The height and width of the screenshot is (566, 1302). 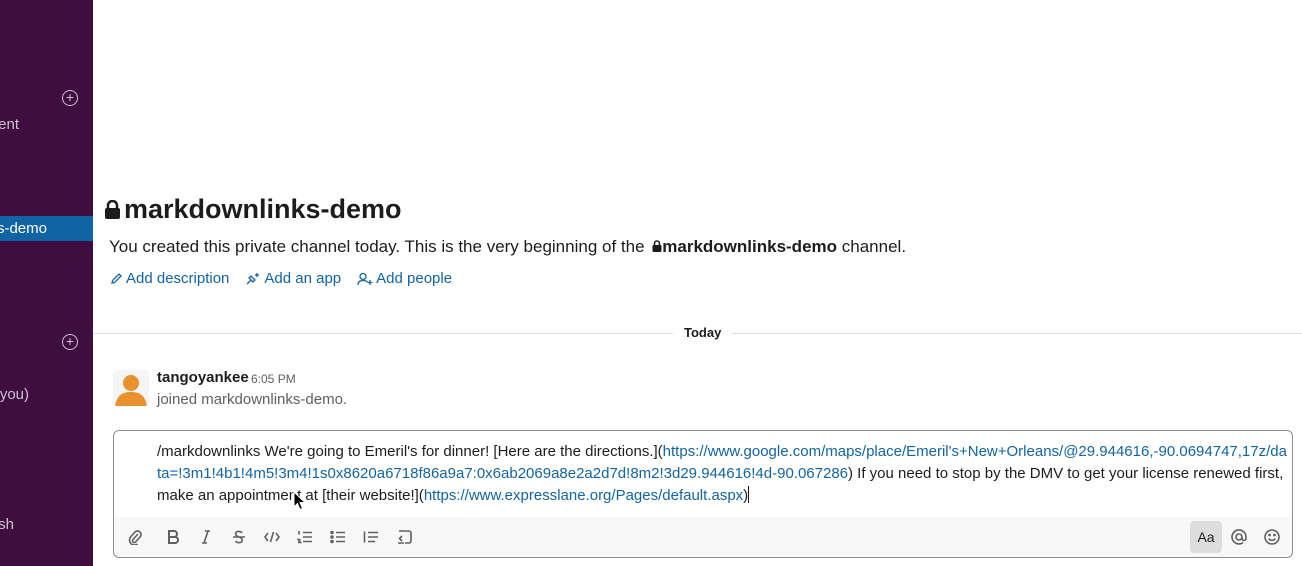 I want to click on add-people-link: Add people, so click(x=404, y=278).